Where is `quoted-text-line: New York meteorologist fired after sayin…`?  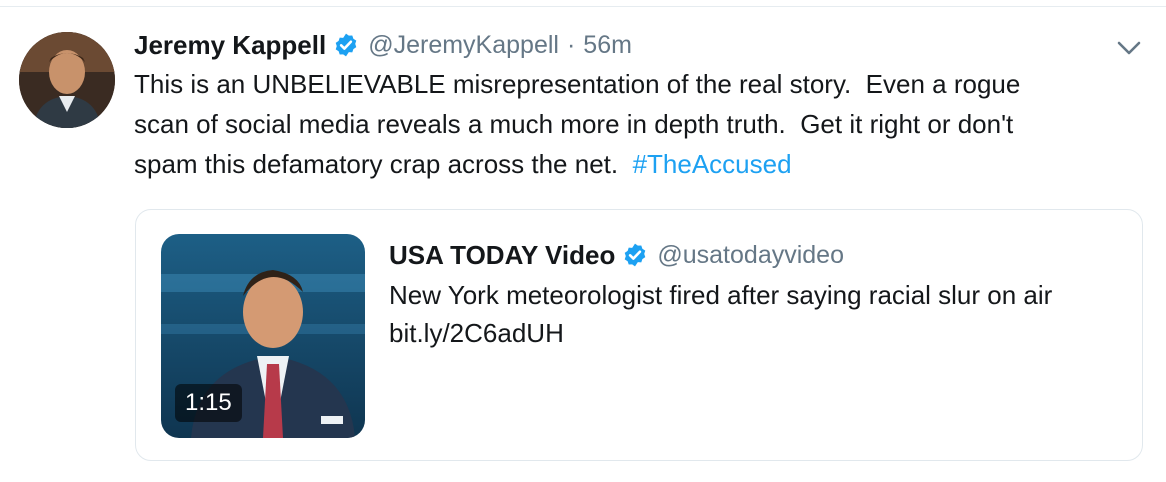
quoted-text-line: New York meteorologist fired after sayin… is located at coordinates (721, 295).